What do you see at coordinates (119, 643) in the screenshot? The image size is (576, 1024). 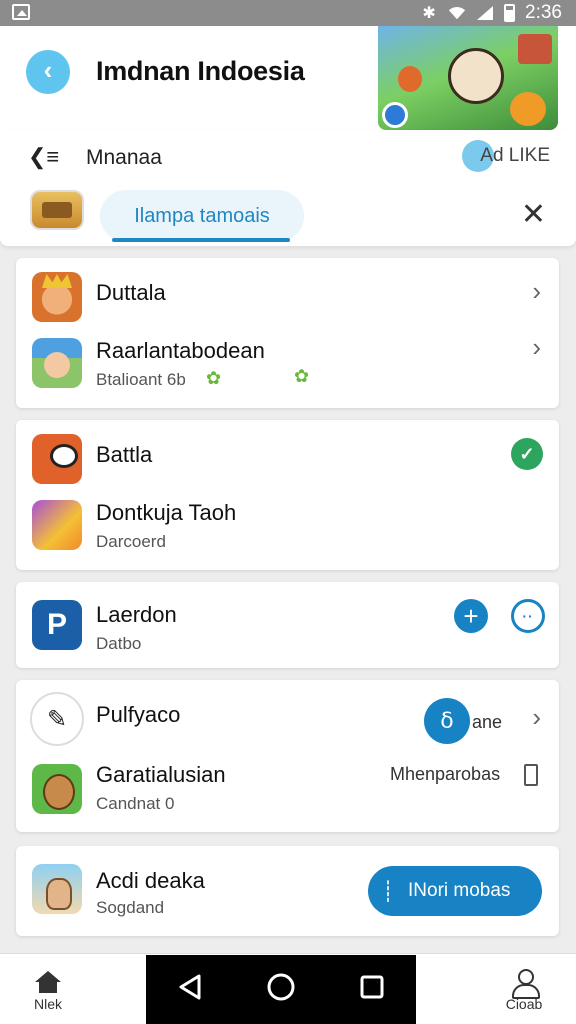 I see `item-subtitle: Datbo` at bounding box center [119, 643].